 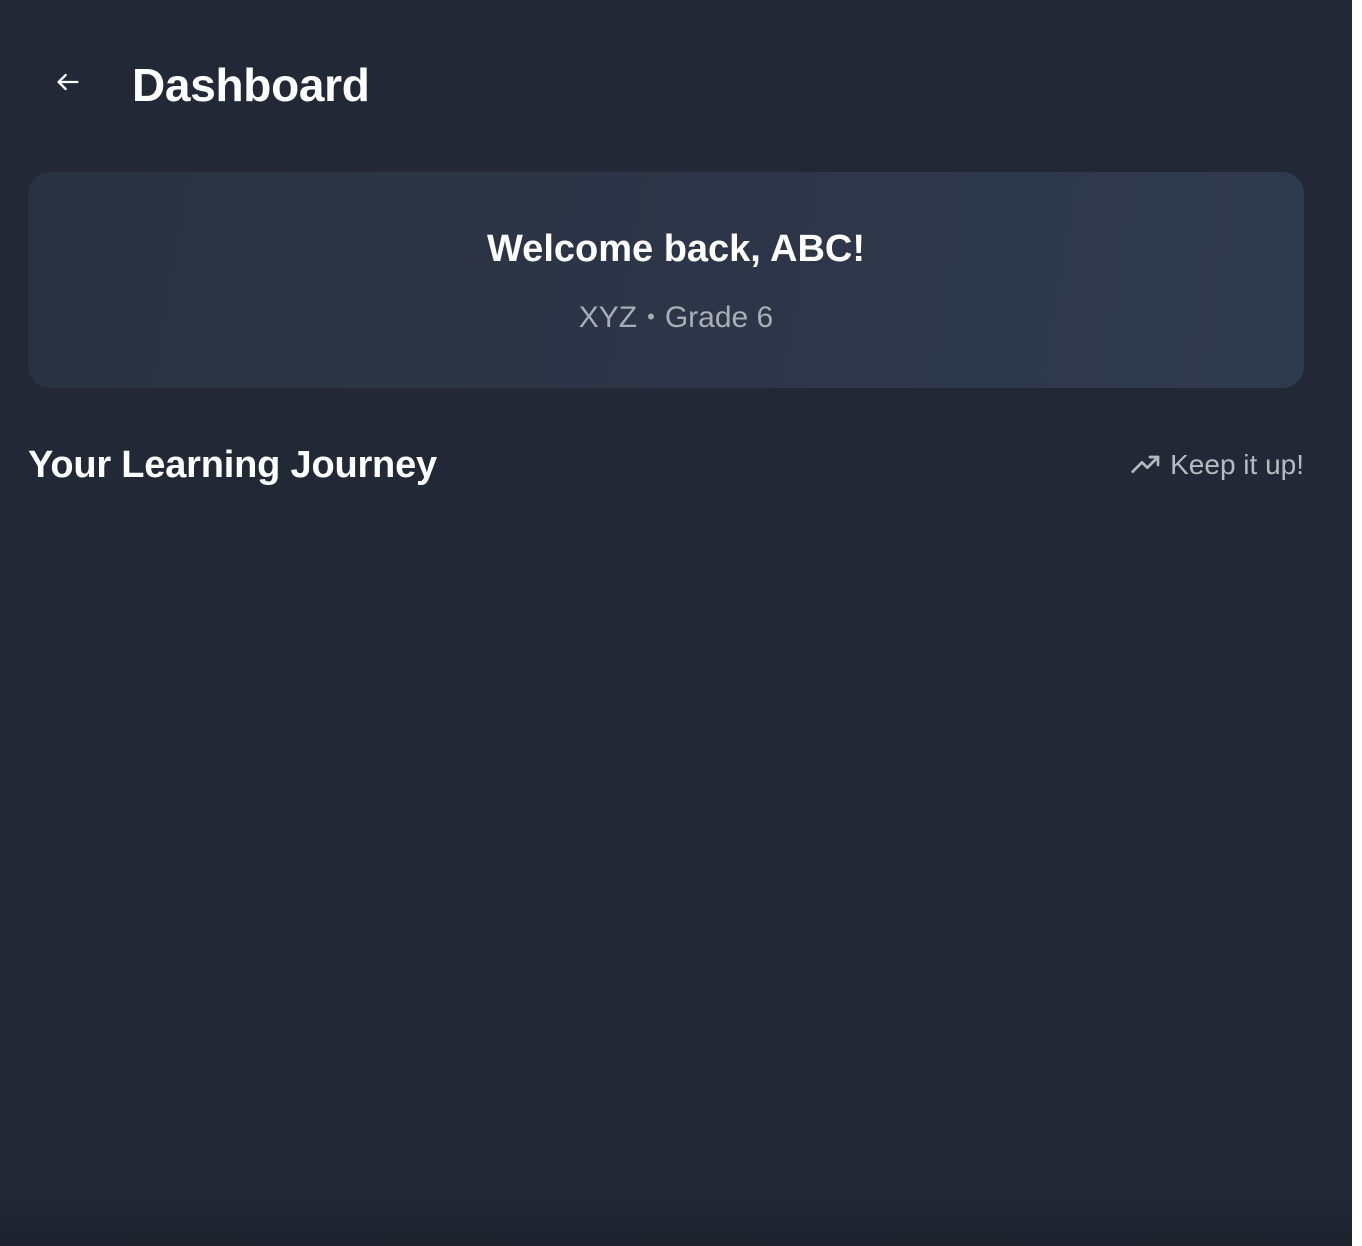 I want to click on trend-status: Keep it up!, so click(x=1217, y=465).